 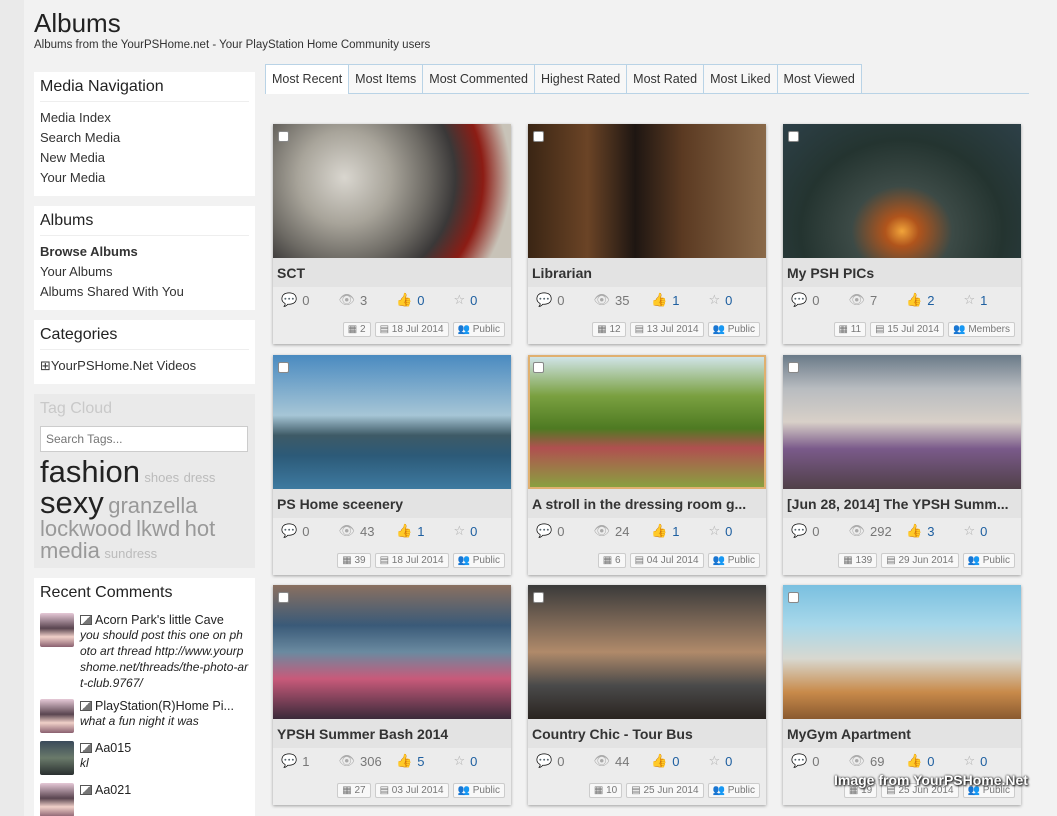 What do you see at coordinates (144, 366) in the screenshot?
I see `category-videos-link: ⊞YourPSHome.Net Videos` at bounding box center [144, 366].